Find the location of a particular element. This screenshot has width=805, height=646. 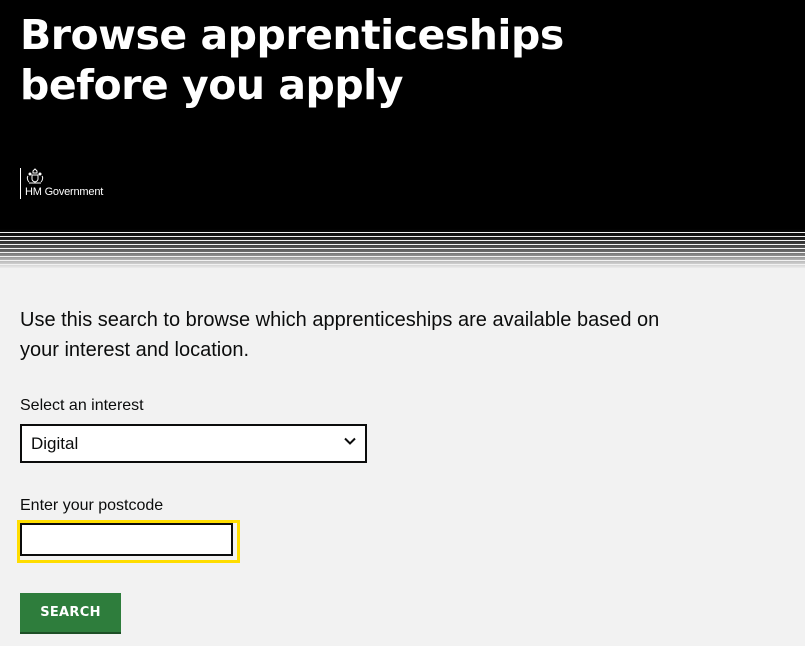

postcode-input is located at coordinates (126, 539).